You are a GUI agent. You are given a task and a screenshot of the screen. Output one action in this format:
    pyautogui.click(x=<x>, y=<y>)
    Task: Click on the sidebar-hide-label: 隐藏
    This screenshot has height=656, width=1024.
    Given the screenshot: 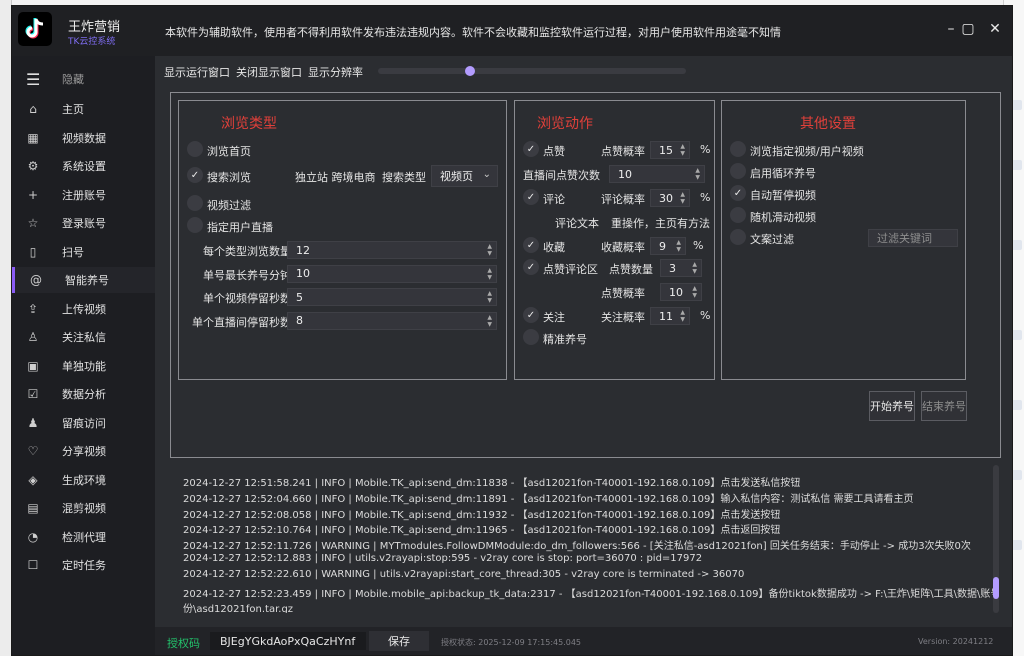 What is the action you would take?
    pyautogui.click(x=73, y=79)
    